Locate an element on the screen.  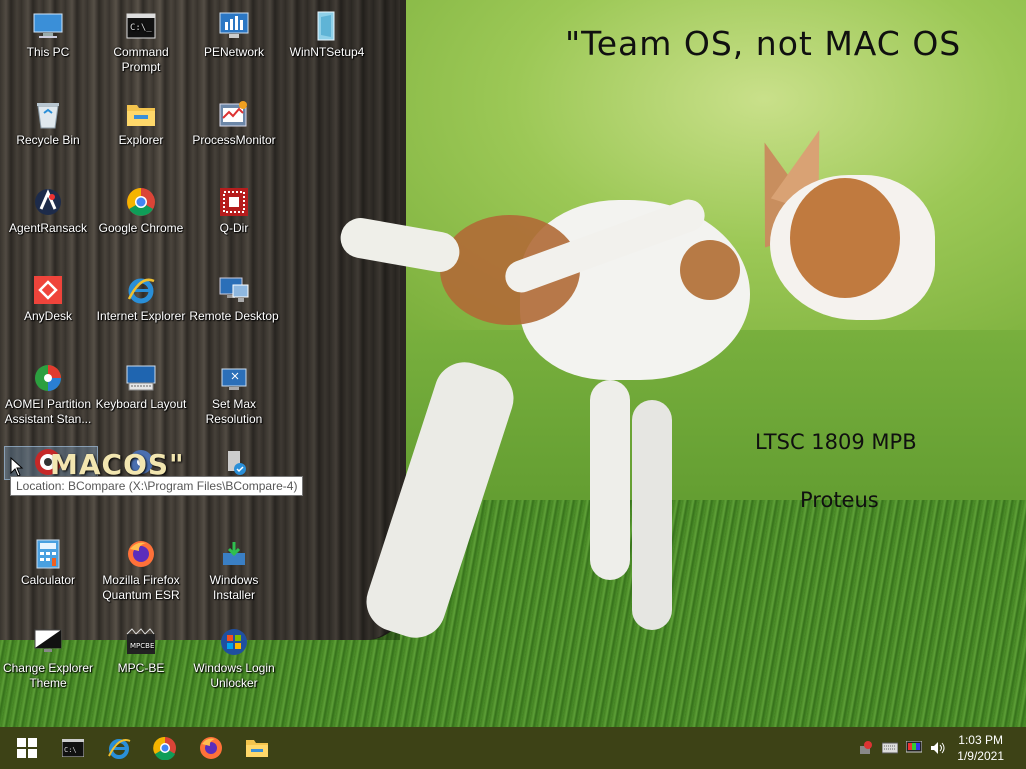
taskbar-chrome is located at coordinates (165, 748).